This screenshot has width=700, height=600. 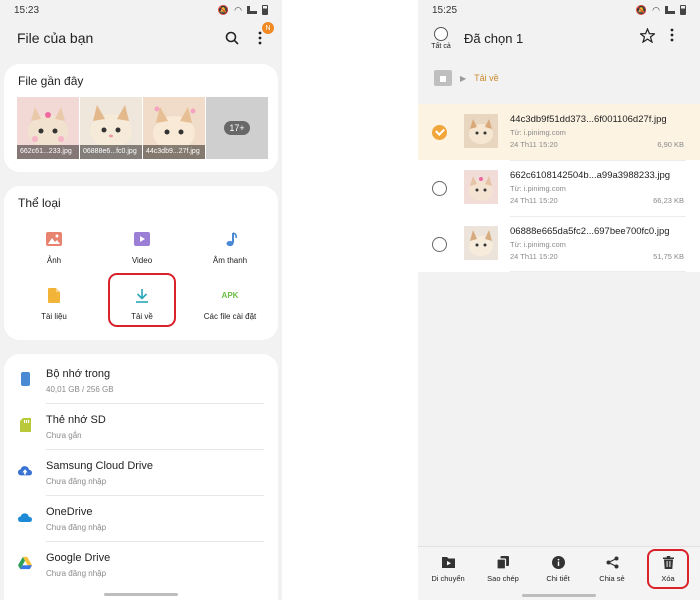 I want to click on downloads-highlight-box, so click(x=142, y=300).